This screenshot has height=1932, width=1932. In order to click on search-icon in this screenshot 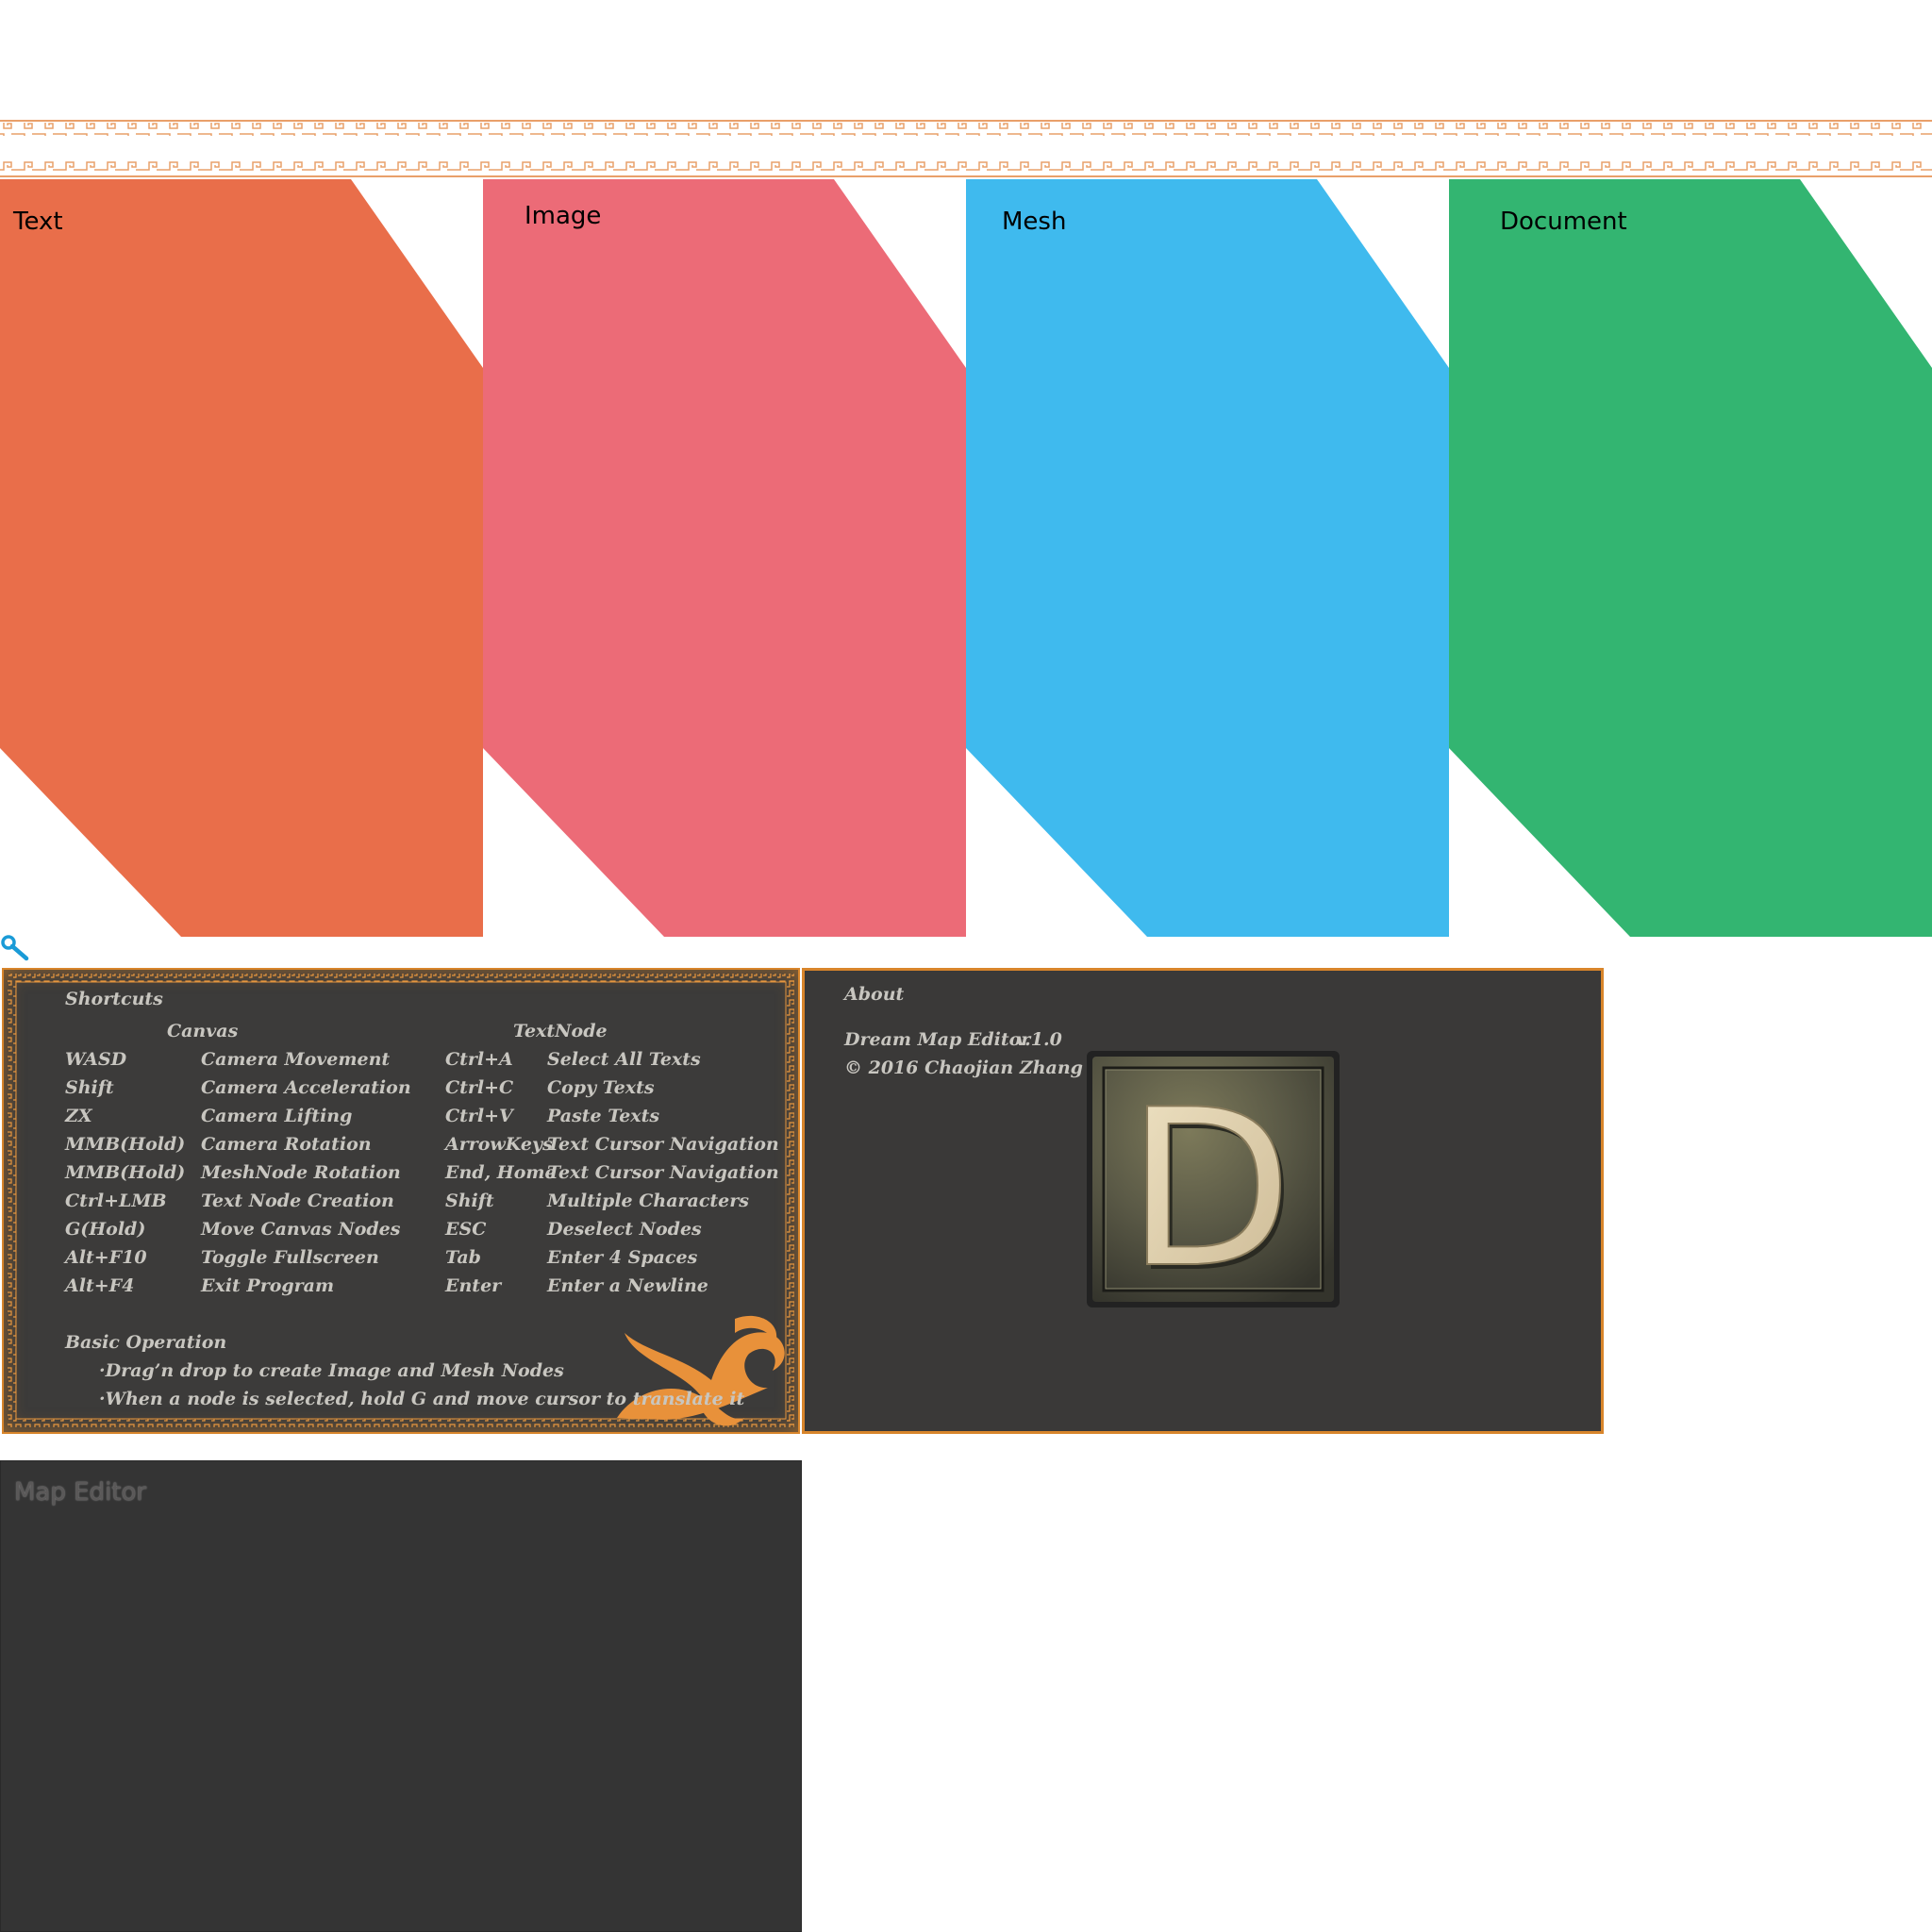, I will do `click(16, 950)`.